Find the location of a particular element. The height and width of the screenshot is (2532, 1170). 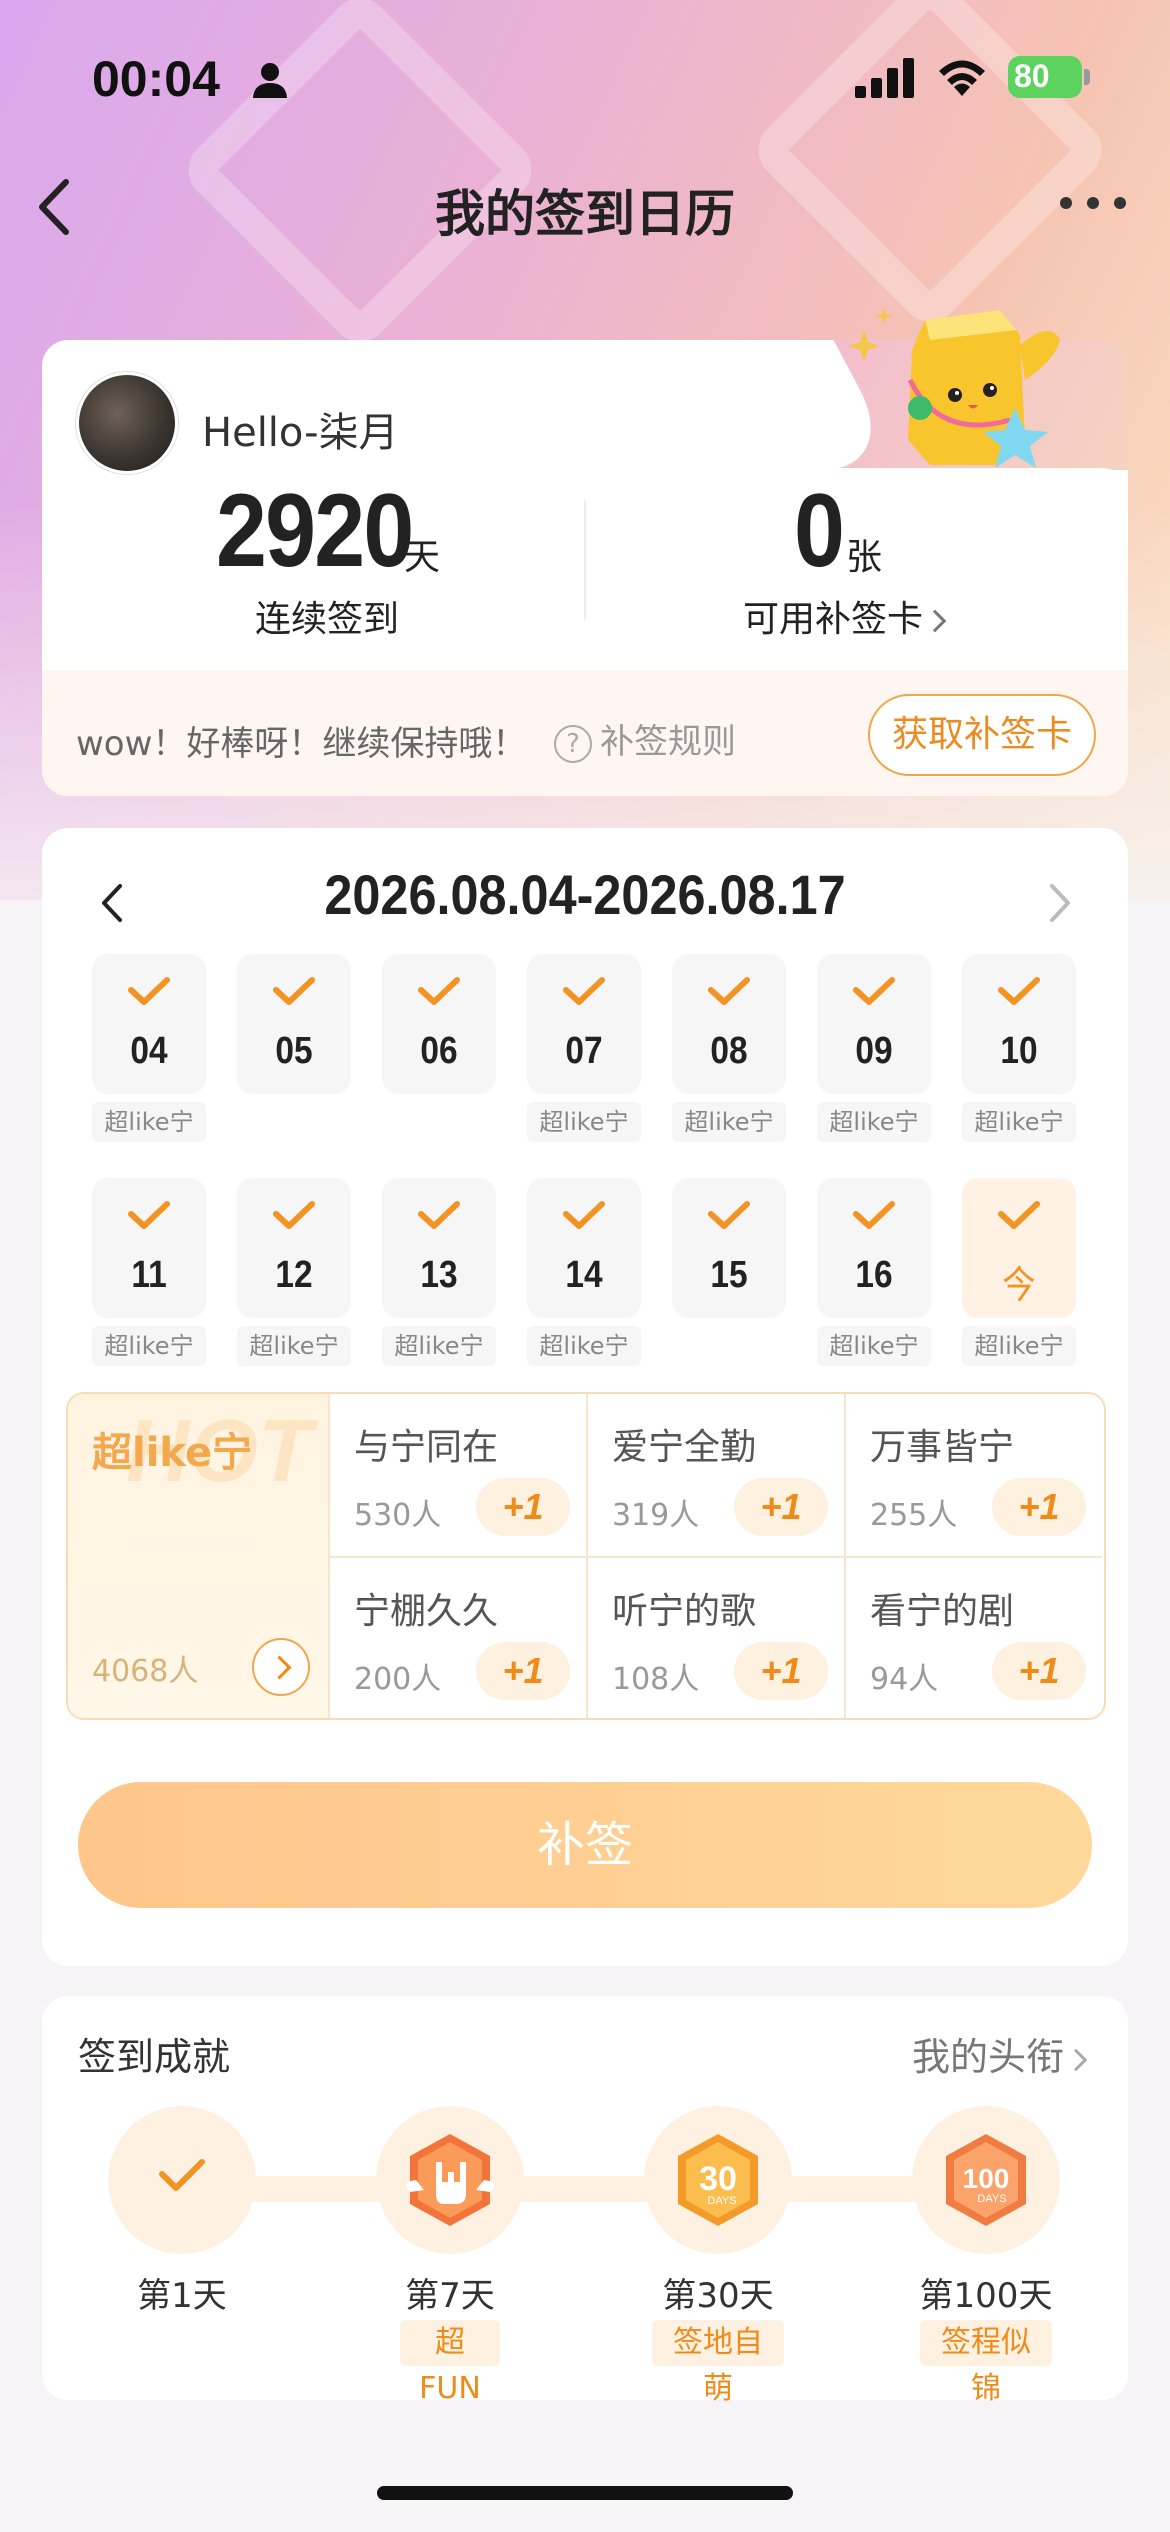

calendar-day: 13 is located at coordinates (439, 1248).